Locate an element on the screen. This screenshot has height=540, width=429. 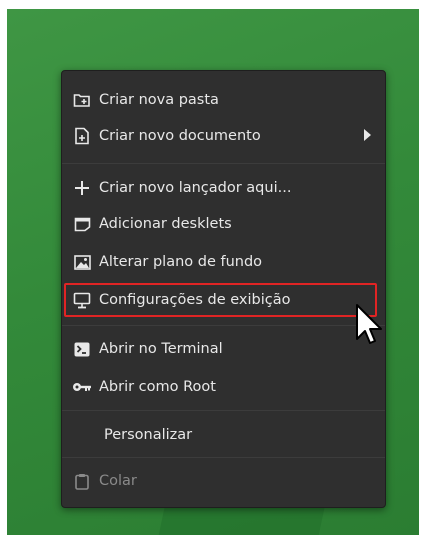
highlight-box is located at coordinates (220, 300).